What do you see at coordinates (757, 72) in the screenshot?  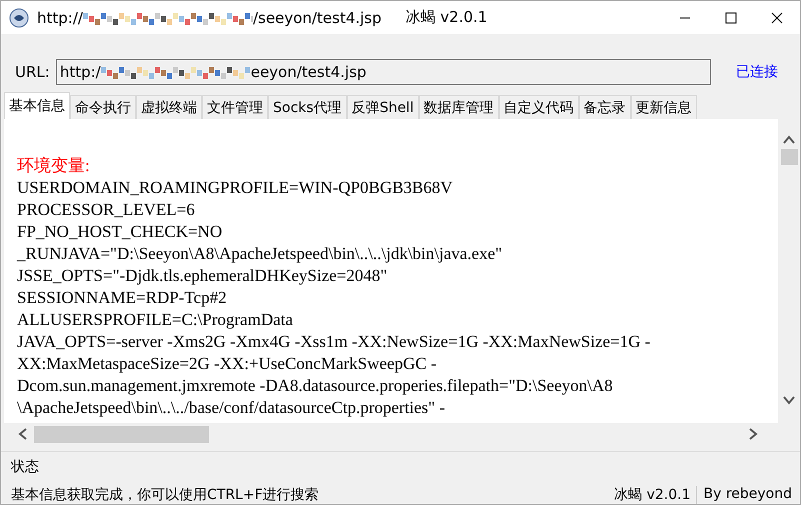 I see `connection-status: 已连接` at bounding box center [757, 72].